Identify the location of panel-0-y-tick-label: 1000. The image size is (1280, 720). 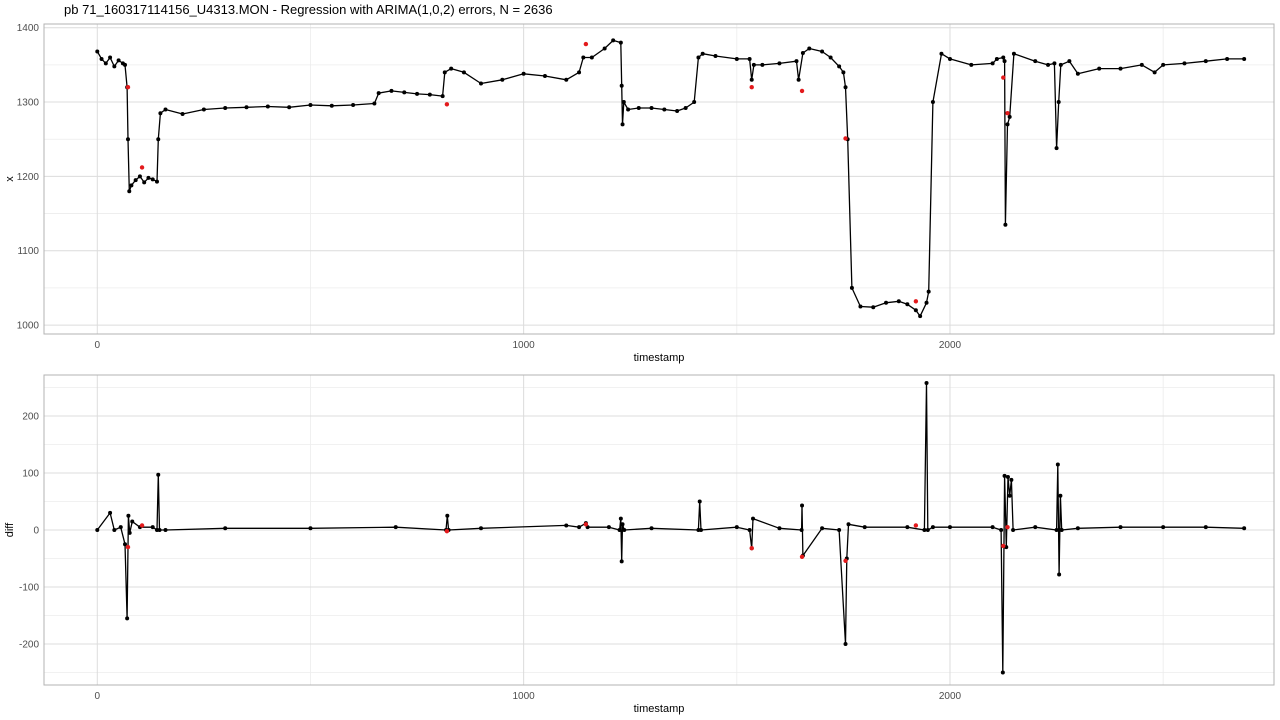
(28, 326).